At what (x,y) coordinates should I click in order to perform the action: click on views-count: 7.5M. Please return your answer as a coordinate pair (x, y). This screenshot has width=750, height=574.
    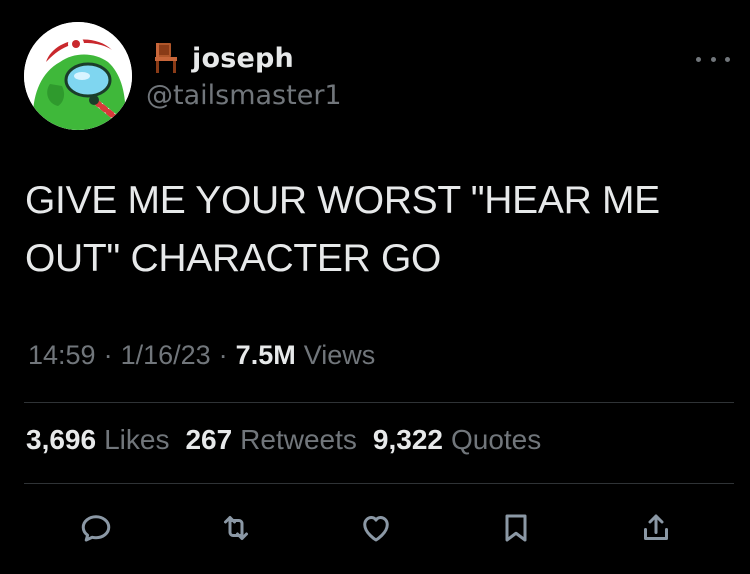
    Looking at the image, I should click on (265, 355).